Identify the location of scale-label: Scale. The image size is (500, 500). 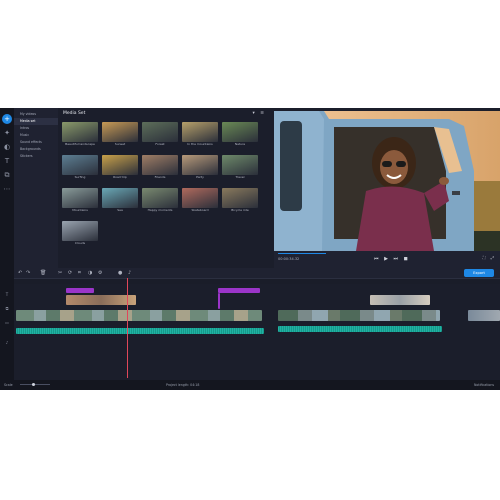
(8, 385).